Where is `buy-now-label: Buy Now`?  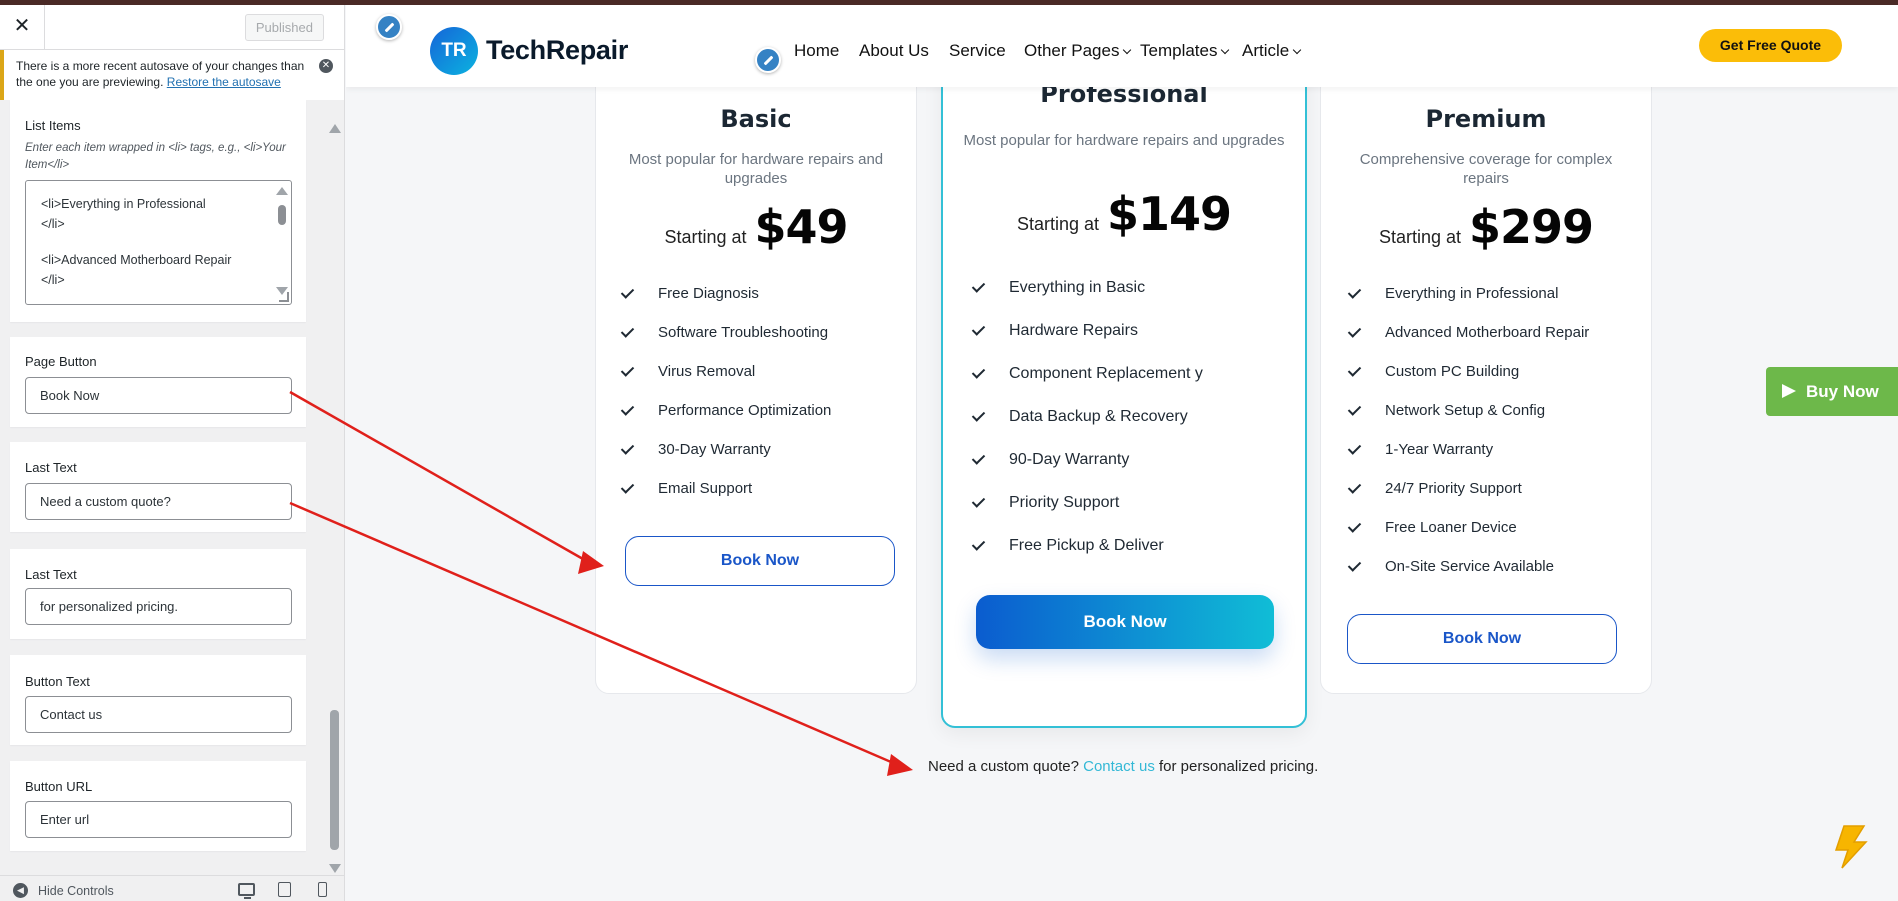 buy-now-label: Buy Now is located at coordinates (1842, 391).